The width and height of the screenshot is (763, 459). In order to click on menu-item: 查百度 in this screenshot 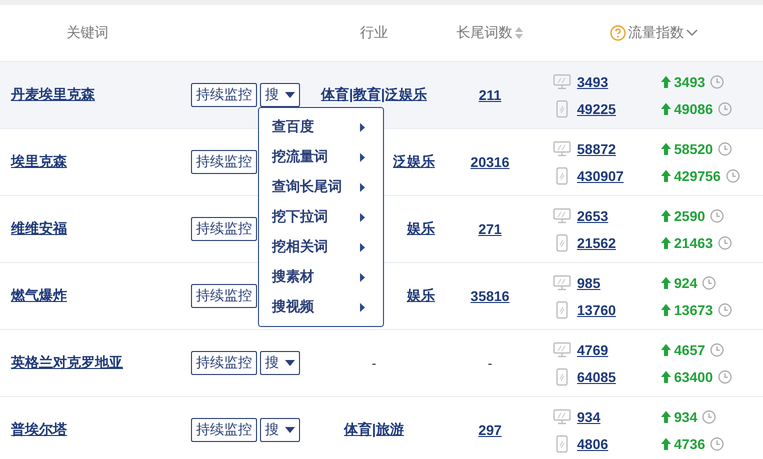, I will do `click(321, 127)`.